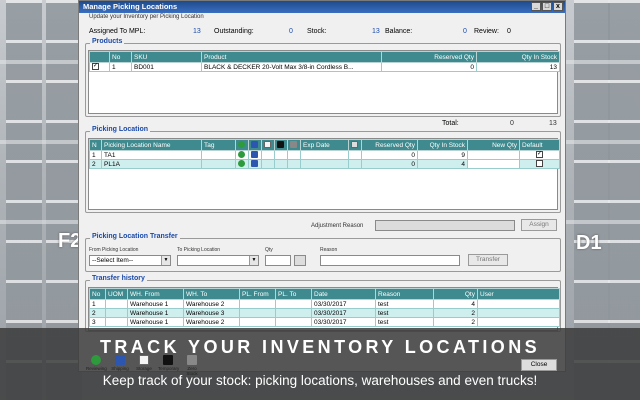 This screenshot has width=640, height=400. Describe the element at coordinates (317, 31) in the screenshot. I see `stock-label: Stock:` at that location.